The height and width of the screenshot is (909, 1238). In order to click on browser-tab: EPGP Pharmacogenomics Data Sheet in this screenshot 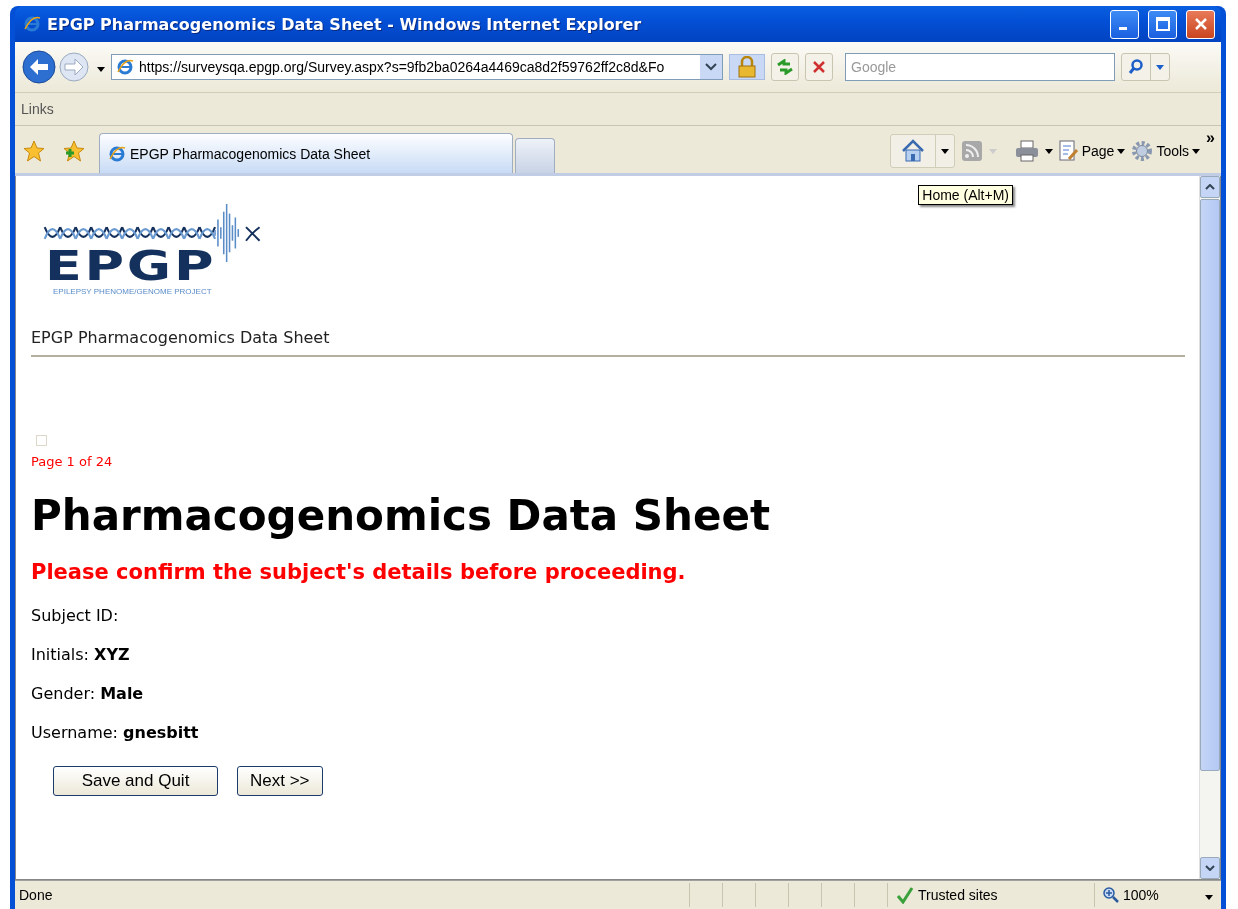, I will do `click(306, 153)`.